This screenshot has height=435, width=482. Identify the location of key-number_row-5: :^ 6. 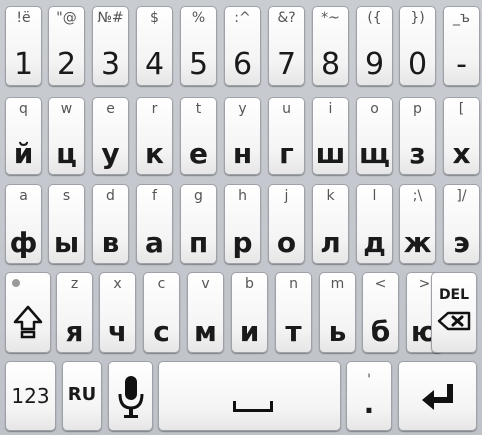
(242, 46).